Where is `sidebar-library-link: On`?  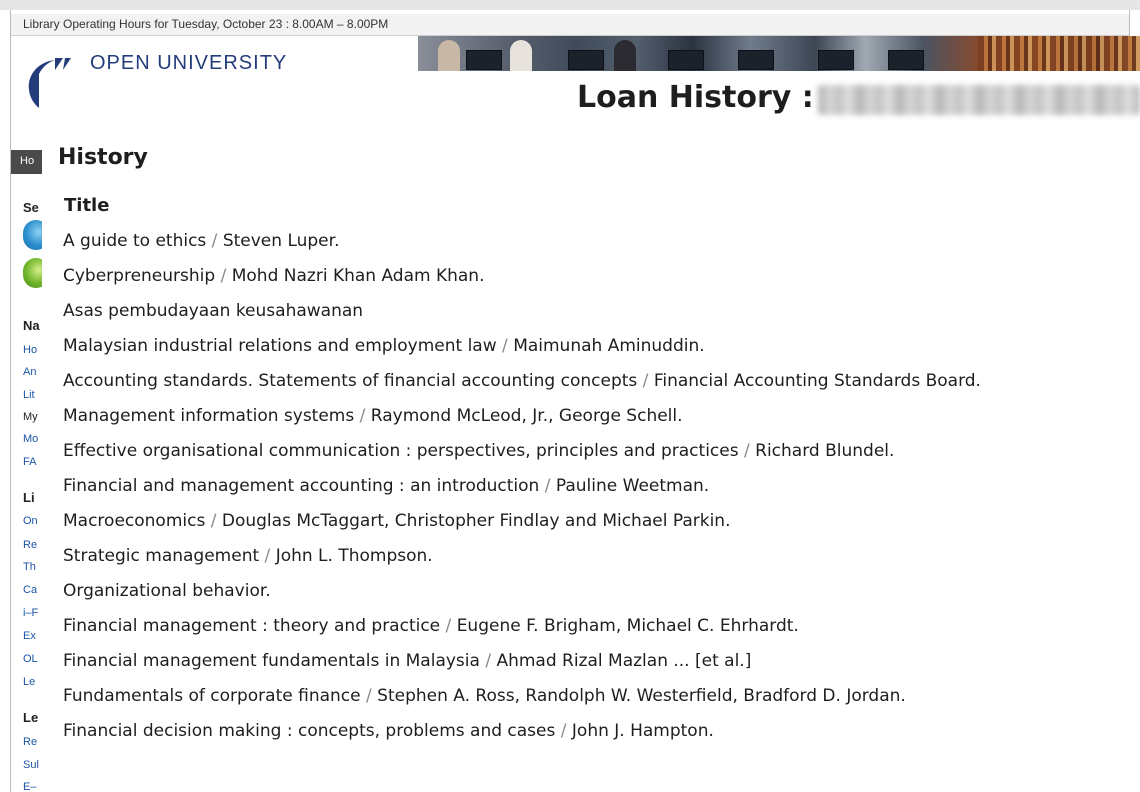 sidebar-library-link: On is located at coordinates (30, 521).